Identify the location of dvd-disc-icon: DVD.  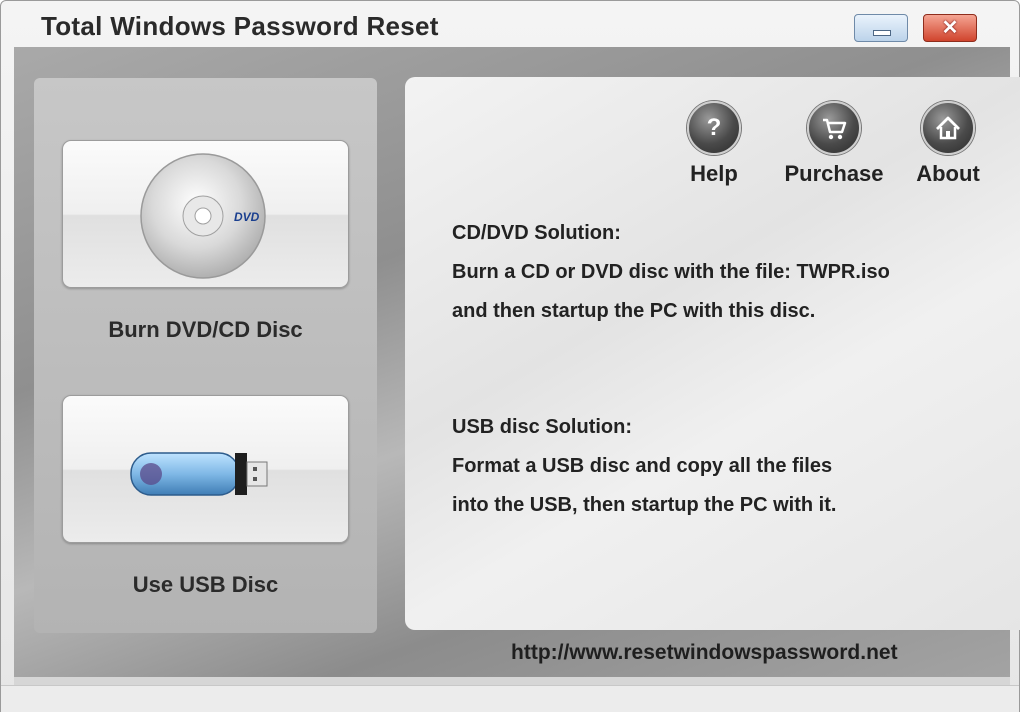
(203, 216).